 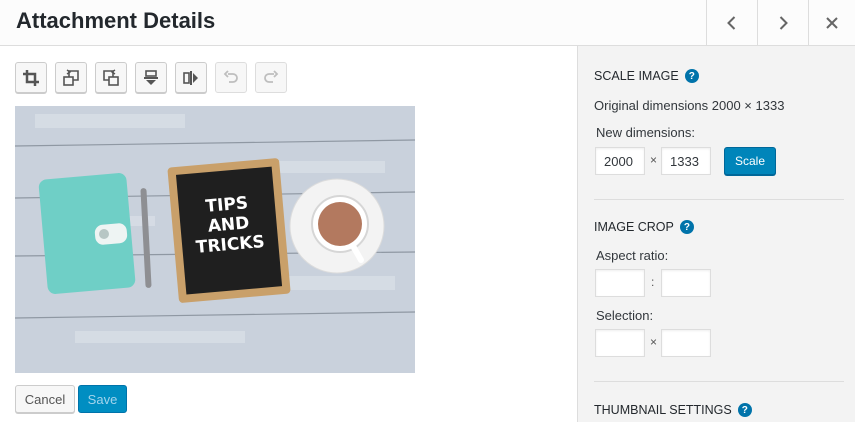 I want to click on original-dimensions: Original dimensions 2000 × 1333, so click(x=689, y=105).